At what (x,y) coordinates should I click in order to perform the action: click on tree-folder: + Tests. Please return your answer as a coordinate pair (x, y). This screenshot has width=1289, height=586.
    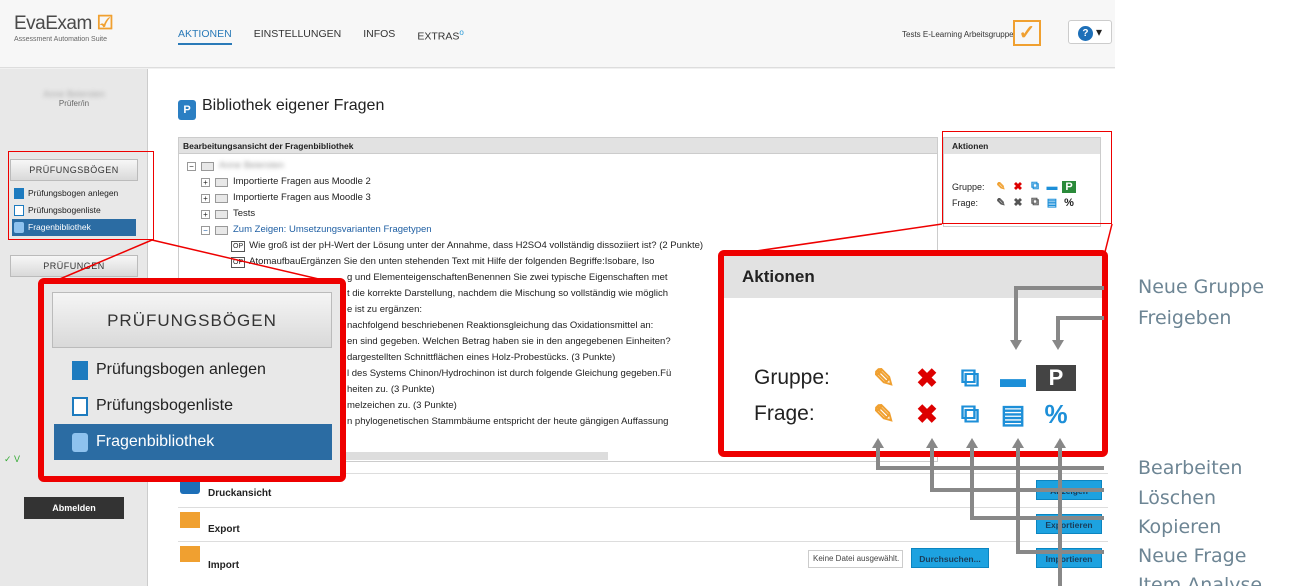
    Looking at the image, I should click on (228, 214).